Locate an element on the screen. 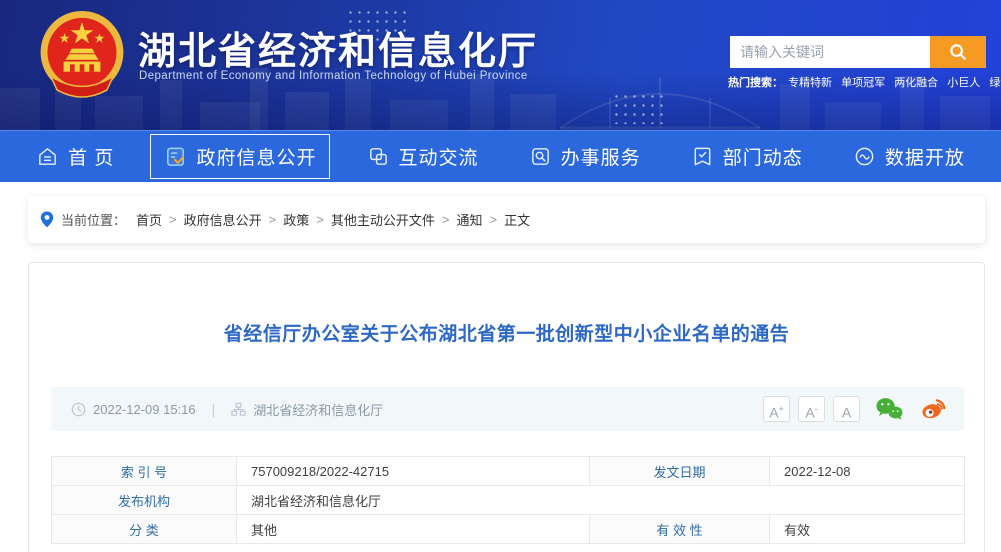 The width and height of the screenshot is (1001, 552). nav-item-label: 政府信息公开 is located at coordinates (256, 158).